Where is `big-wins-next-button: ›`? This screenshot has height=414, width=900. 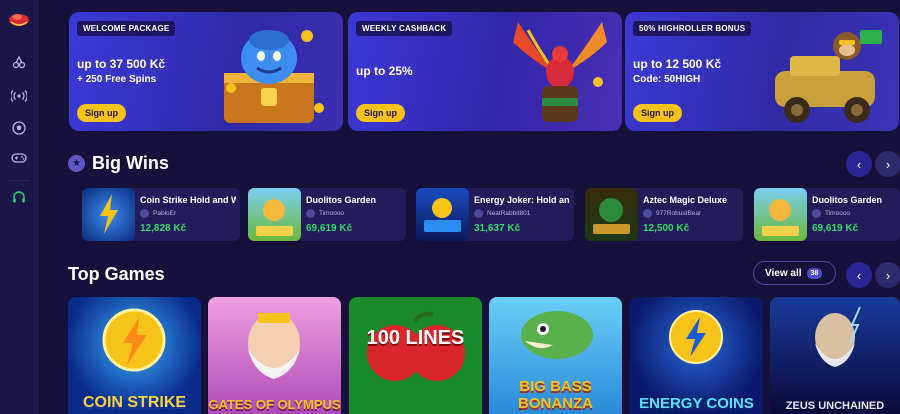 big-wins-next-button: › is located at coordinates (887, 164).